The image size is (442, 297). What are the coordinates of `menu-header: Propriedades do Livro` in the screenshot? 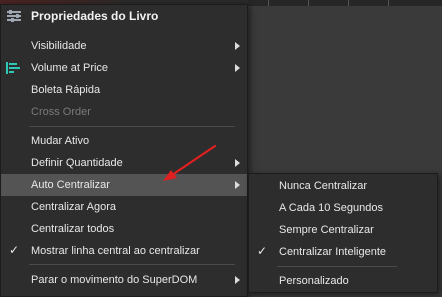 It's located at (124, 16).